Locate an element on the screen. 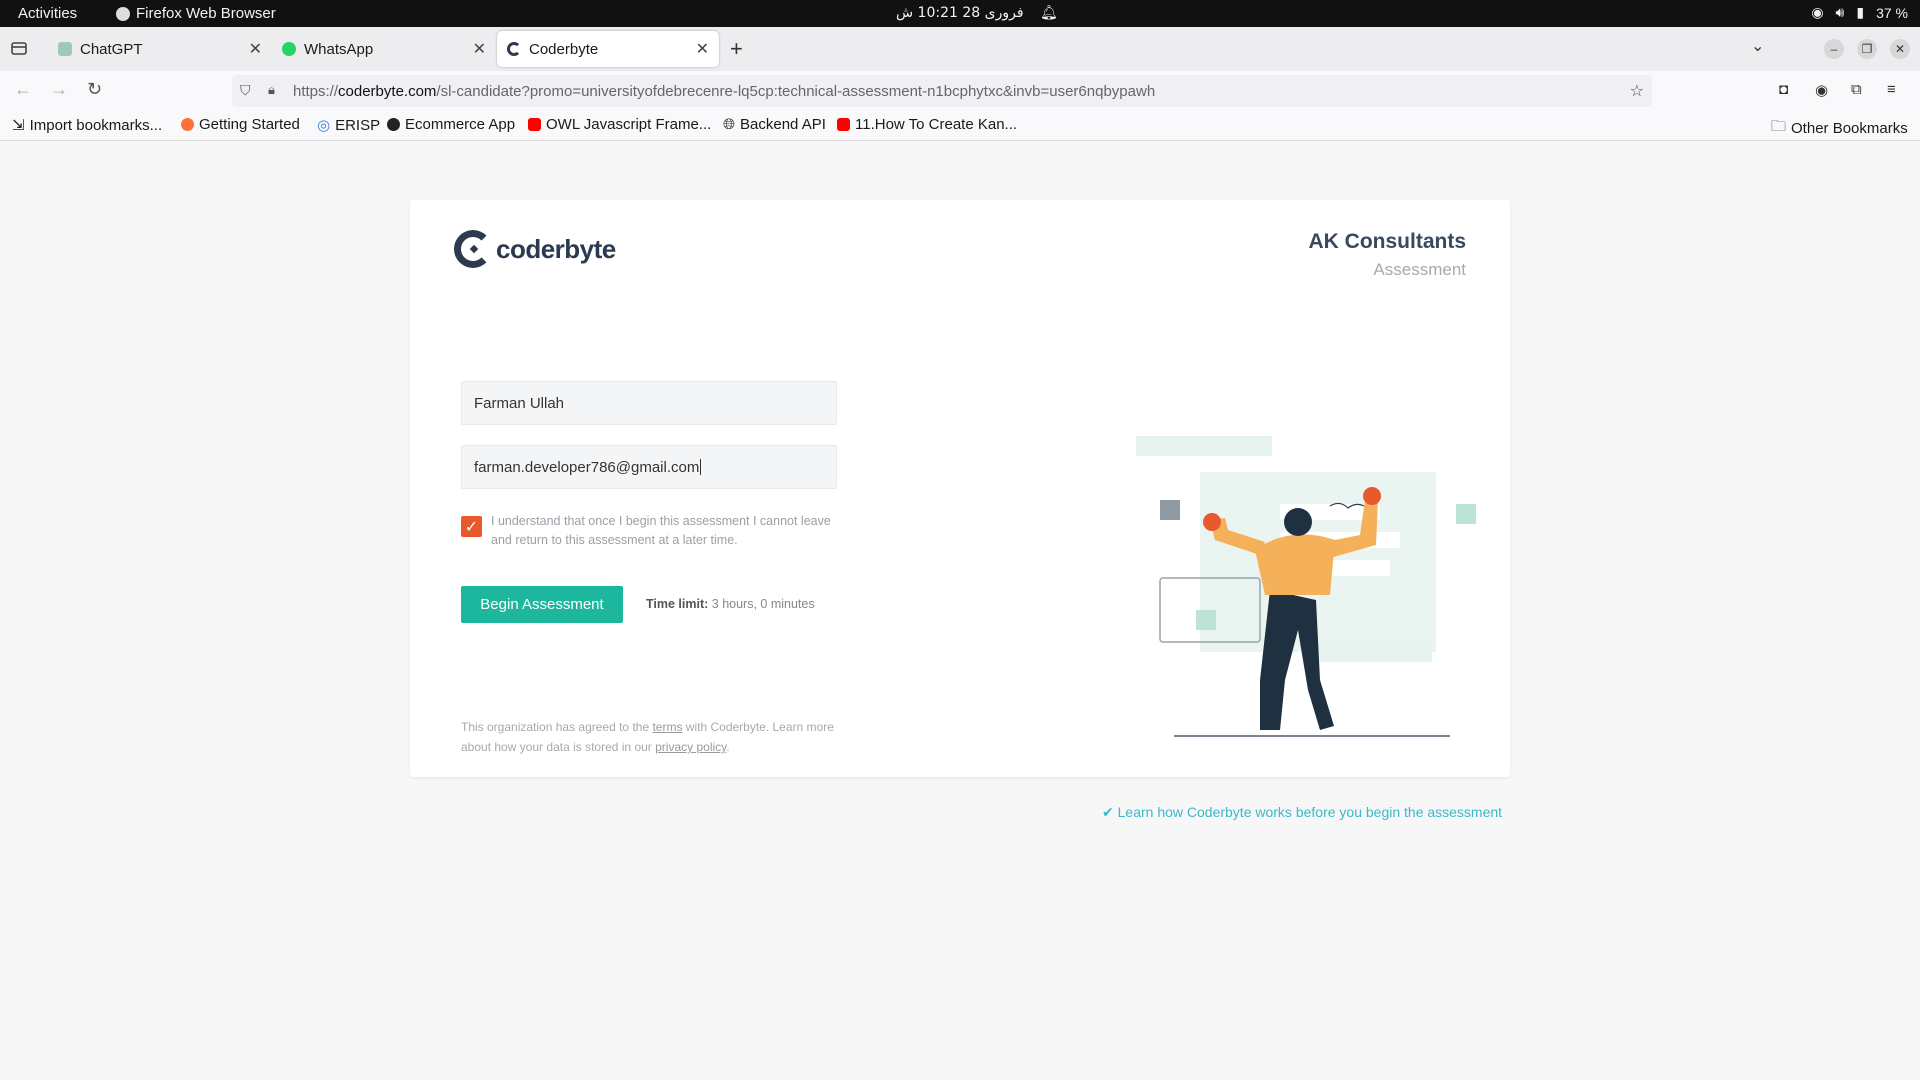 Image resolution: width=1920 pixels, height=1080 pixels. restore-button: ❐ is located at coordinates (1867, 49).